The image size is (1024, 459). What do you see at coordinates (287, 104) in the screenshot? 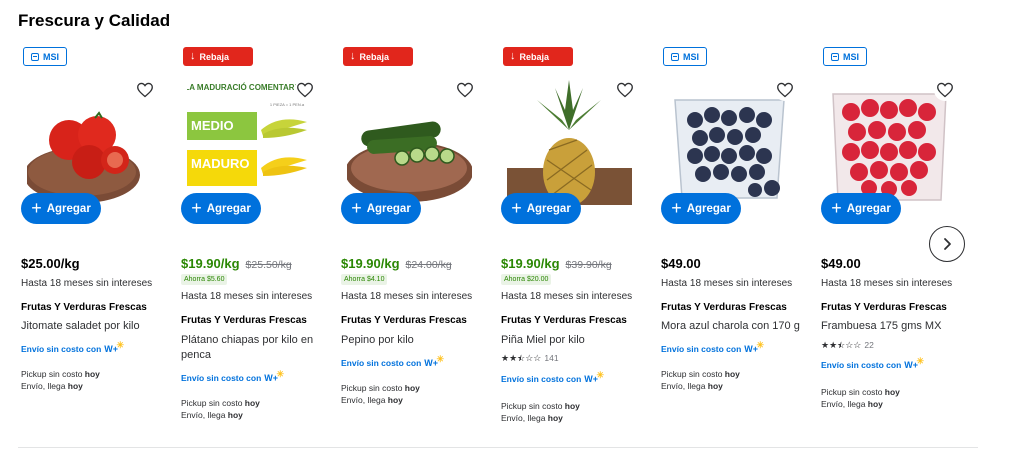
I see `svg-text: 1 PIEZA = 1 PEN.a` at bounding box center [287, 104].